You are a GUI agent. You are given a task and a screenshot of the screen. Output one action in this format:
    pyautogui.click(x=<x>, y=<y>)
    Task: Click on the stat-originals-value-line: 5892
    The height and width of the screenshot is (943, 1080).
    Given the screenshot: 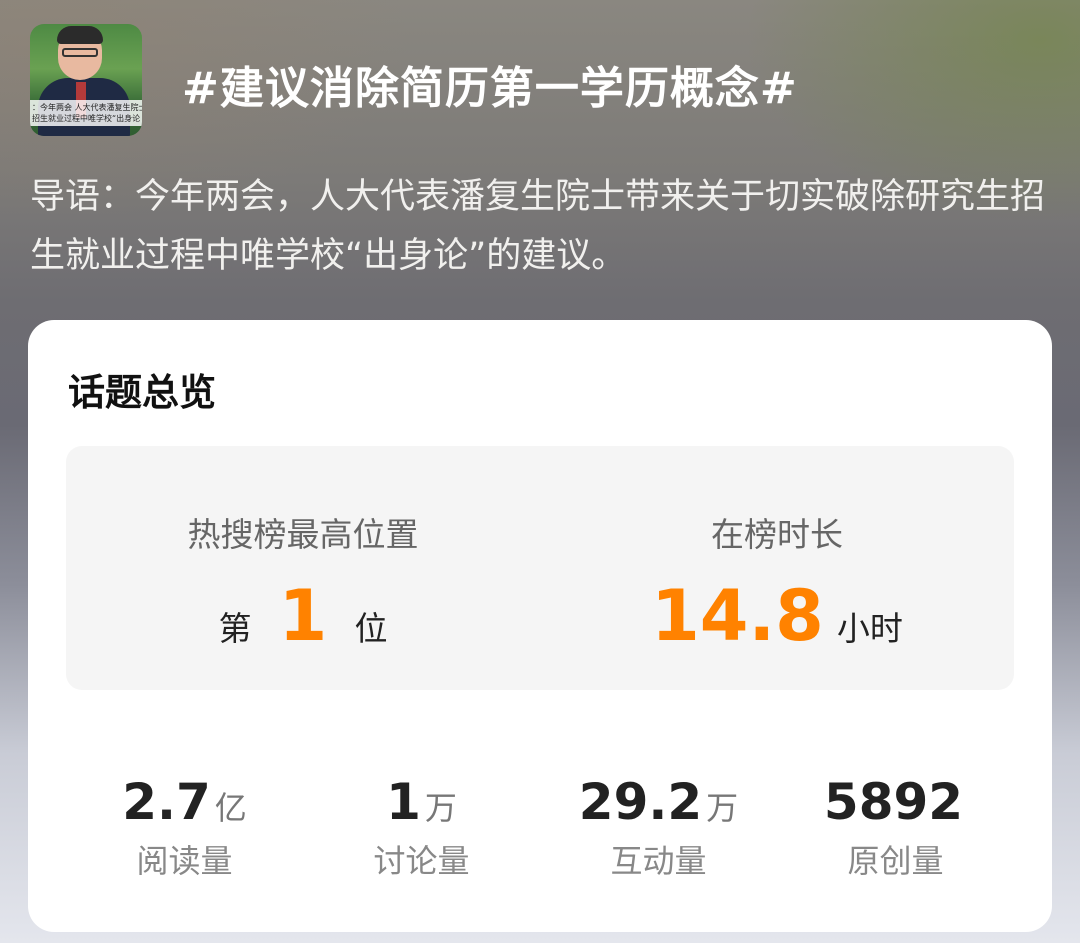 What is the action you would take?
    pyautogui.click(x=895, y=802)
    